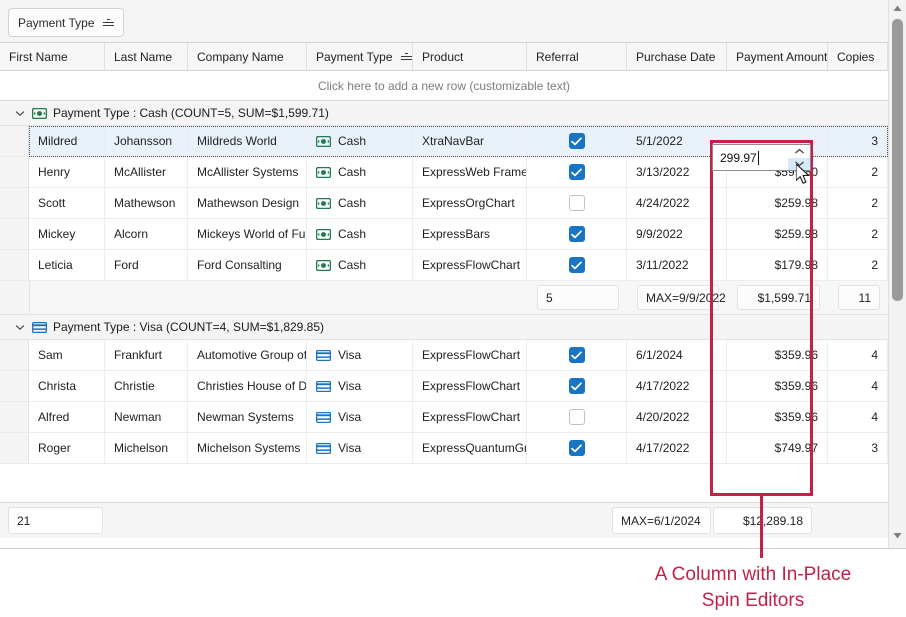 The image size is (906, 617). Describe the element at coordinates (777, 265) in the screenshot. I see `cell-payment_amount: $179.98` at that location.